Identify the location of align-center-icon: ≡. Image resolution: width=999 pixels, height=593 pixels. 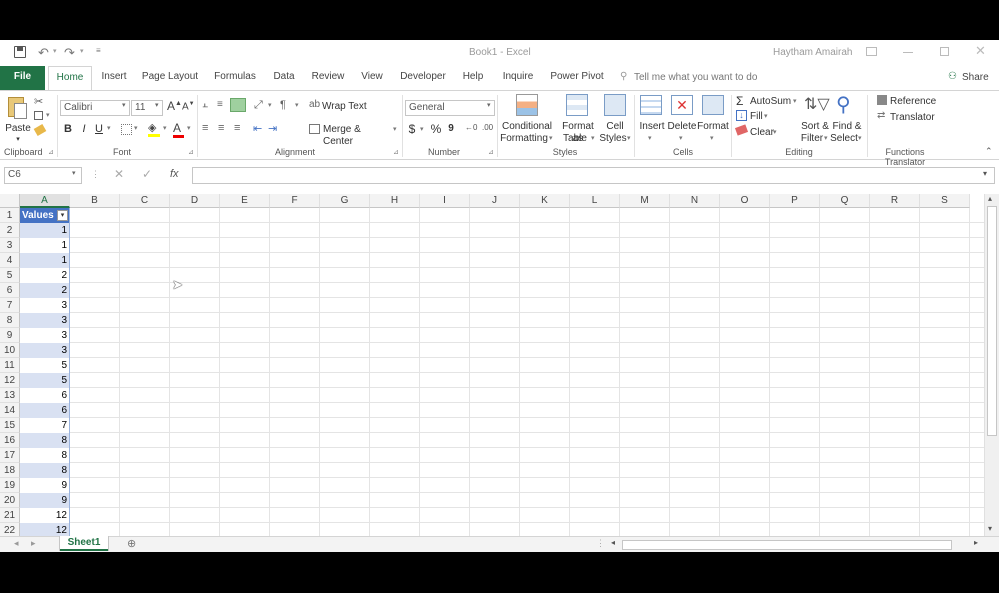
(221, 128).